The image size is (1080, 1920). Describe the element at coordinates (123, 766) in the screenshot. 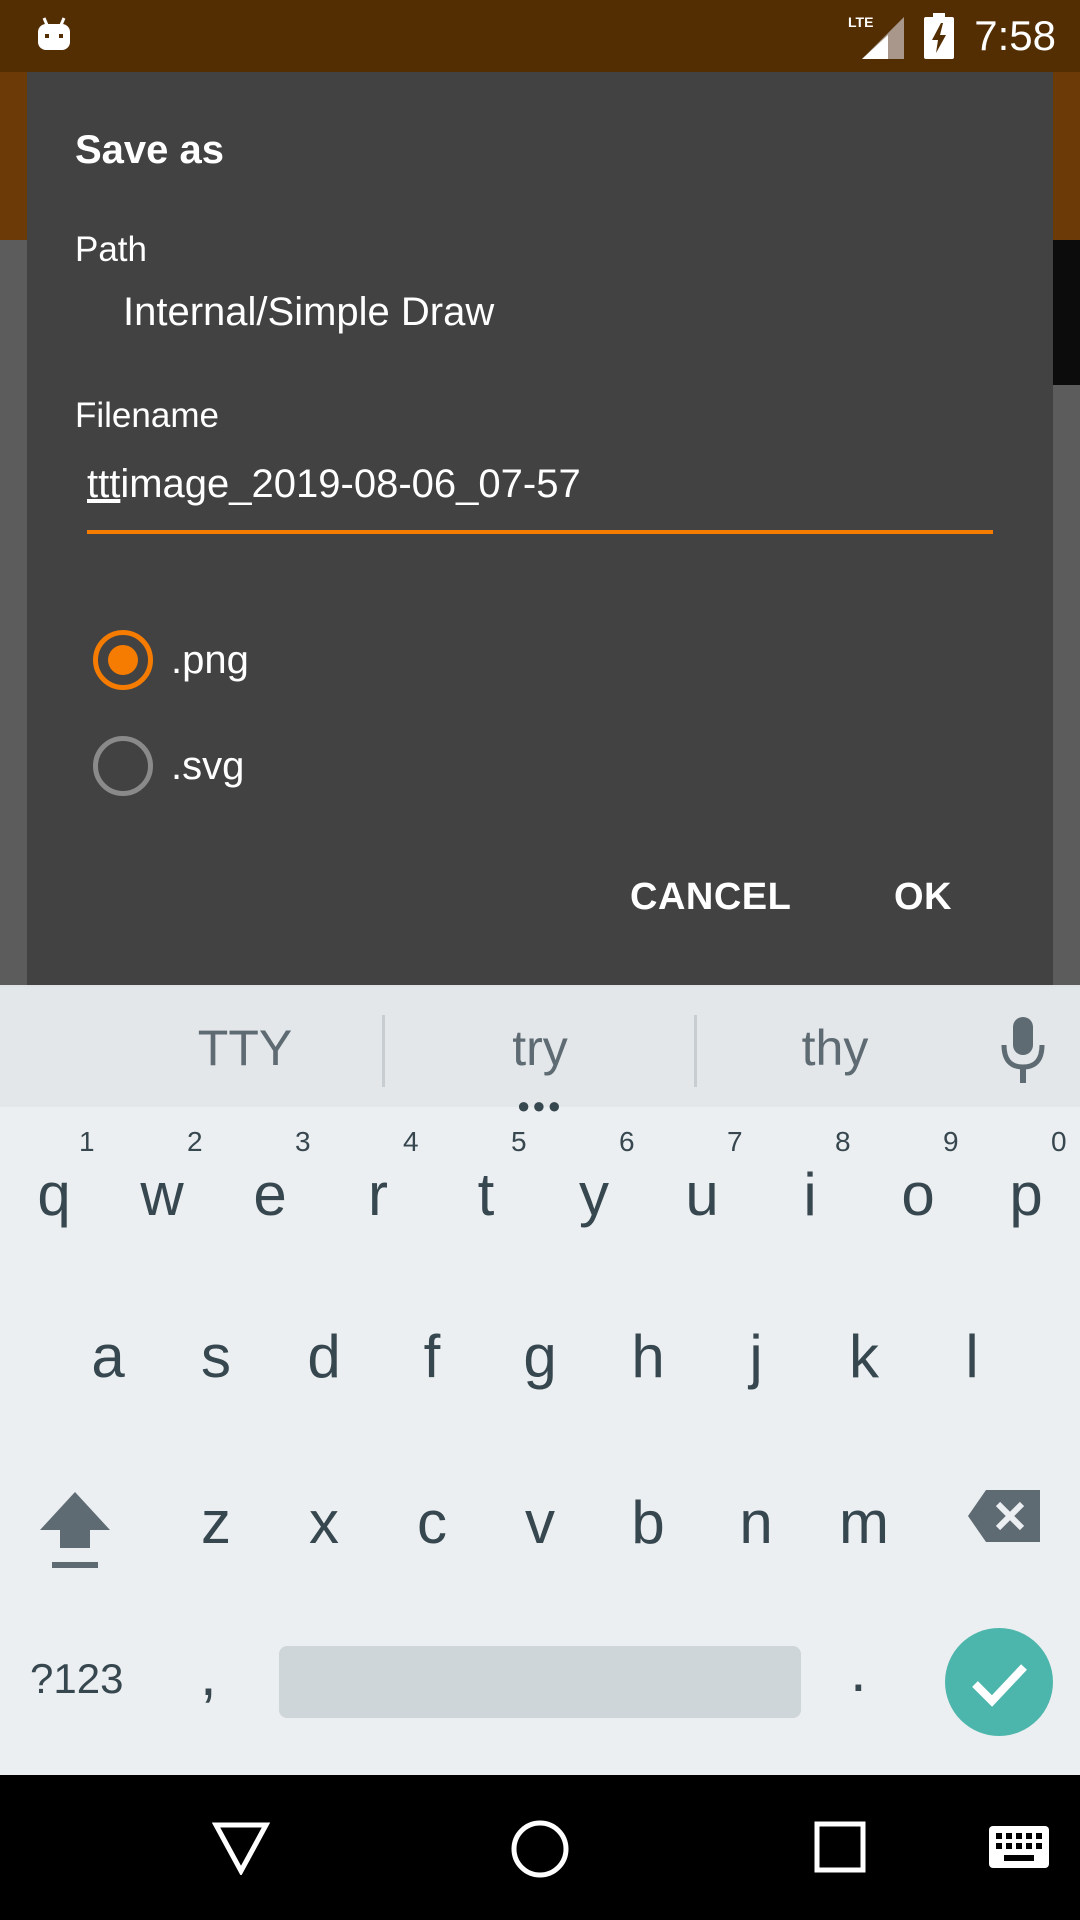

I see `radio-unchecked-icon` at that location.